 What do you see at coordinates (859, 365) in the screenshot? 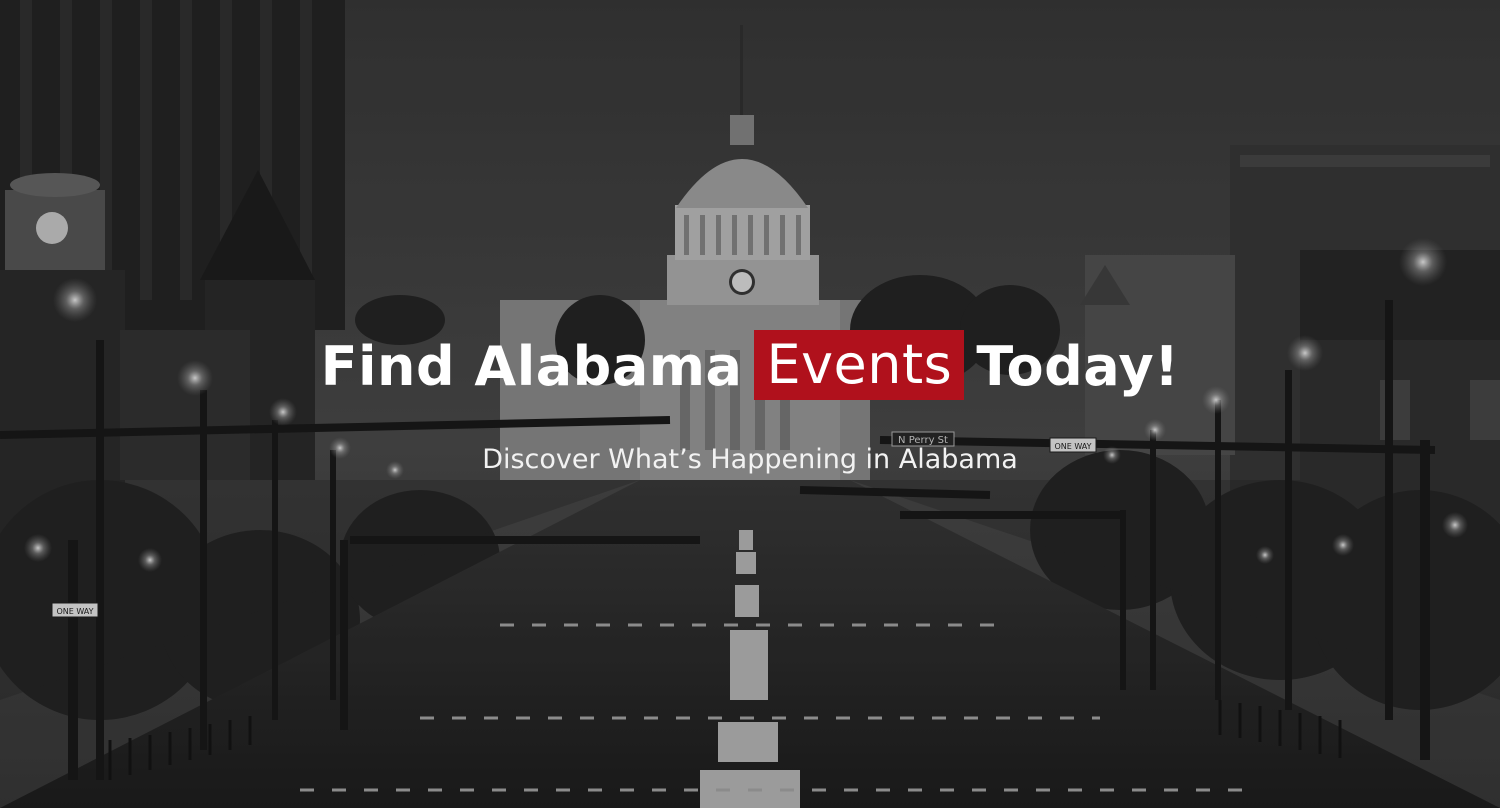
I see `hero-title-highlight: Events` at bounding box center [859, 365].